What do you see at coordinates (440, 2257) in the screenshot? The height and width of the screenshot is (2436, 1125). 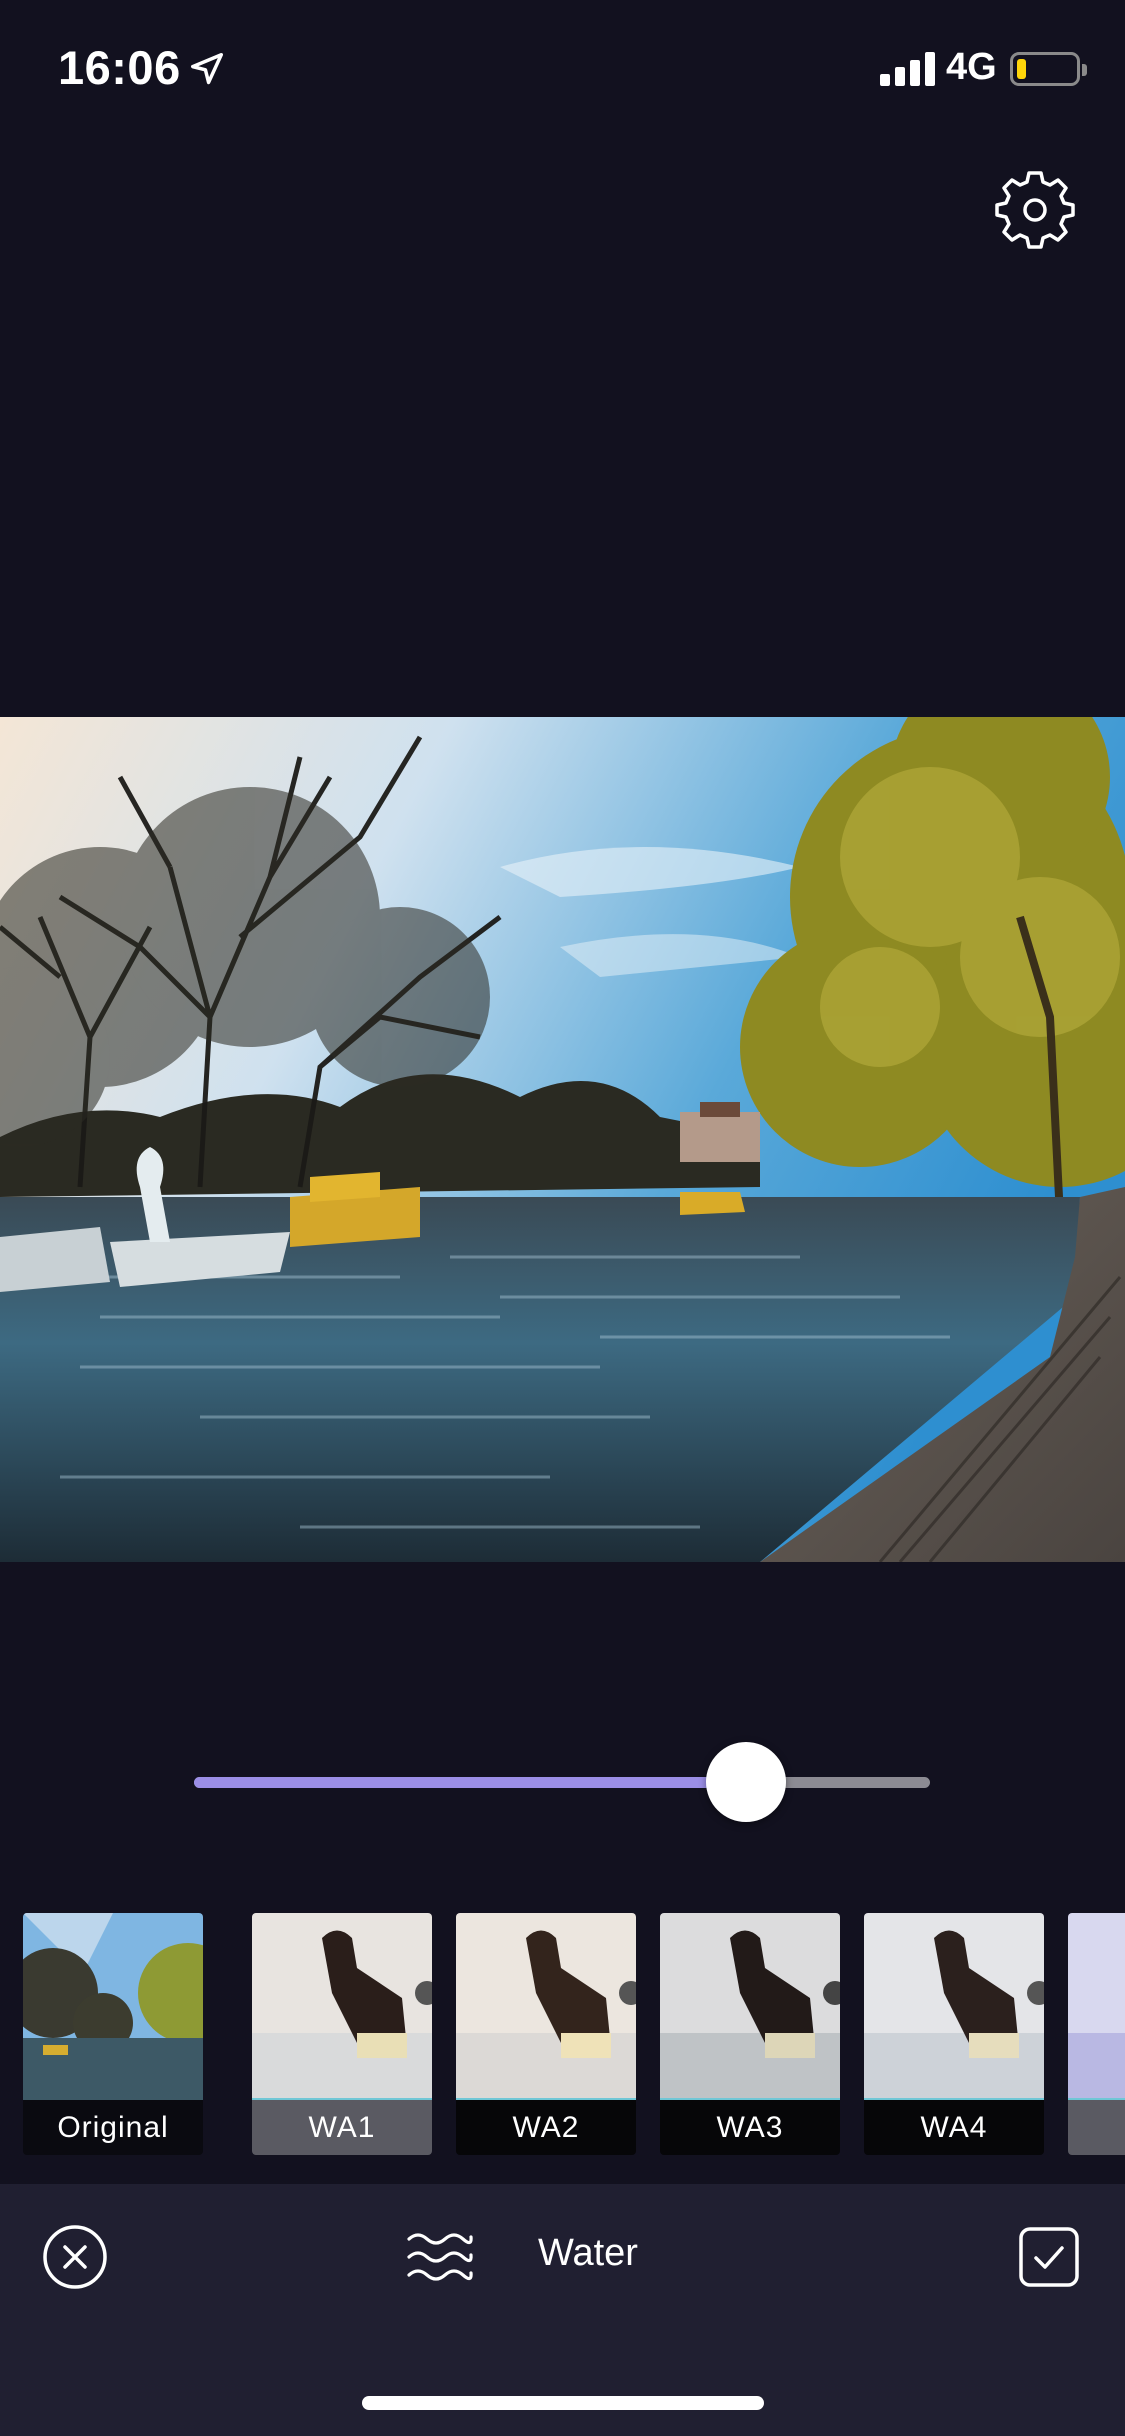 I see `water-waves-icon` at bounding box center [440, 2257].